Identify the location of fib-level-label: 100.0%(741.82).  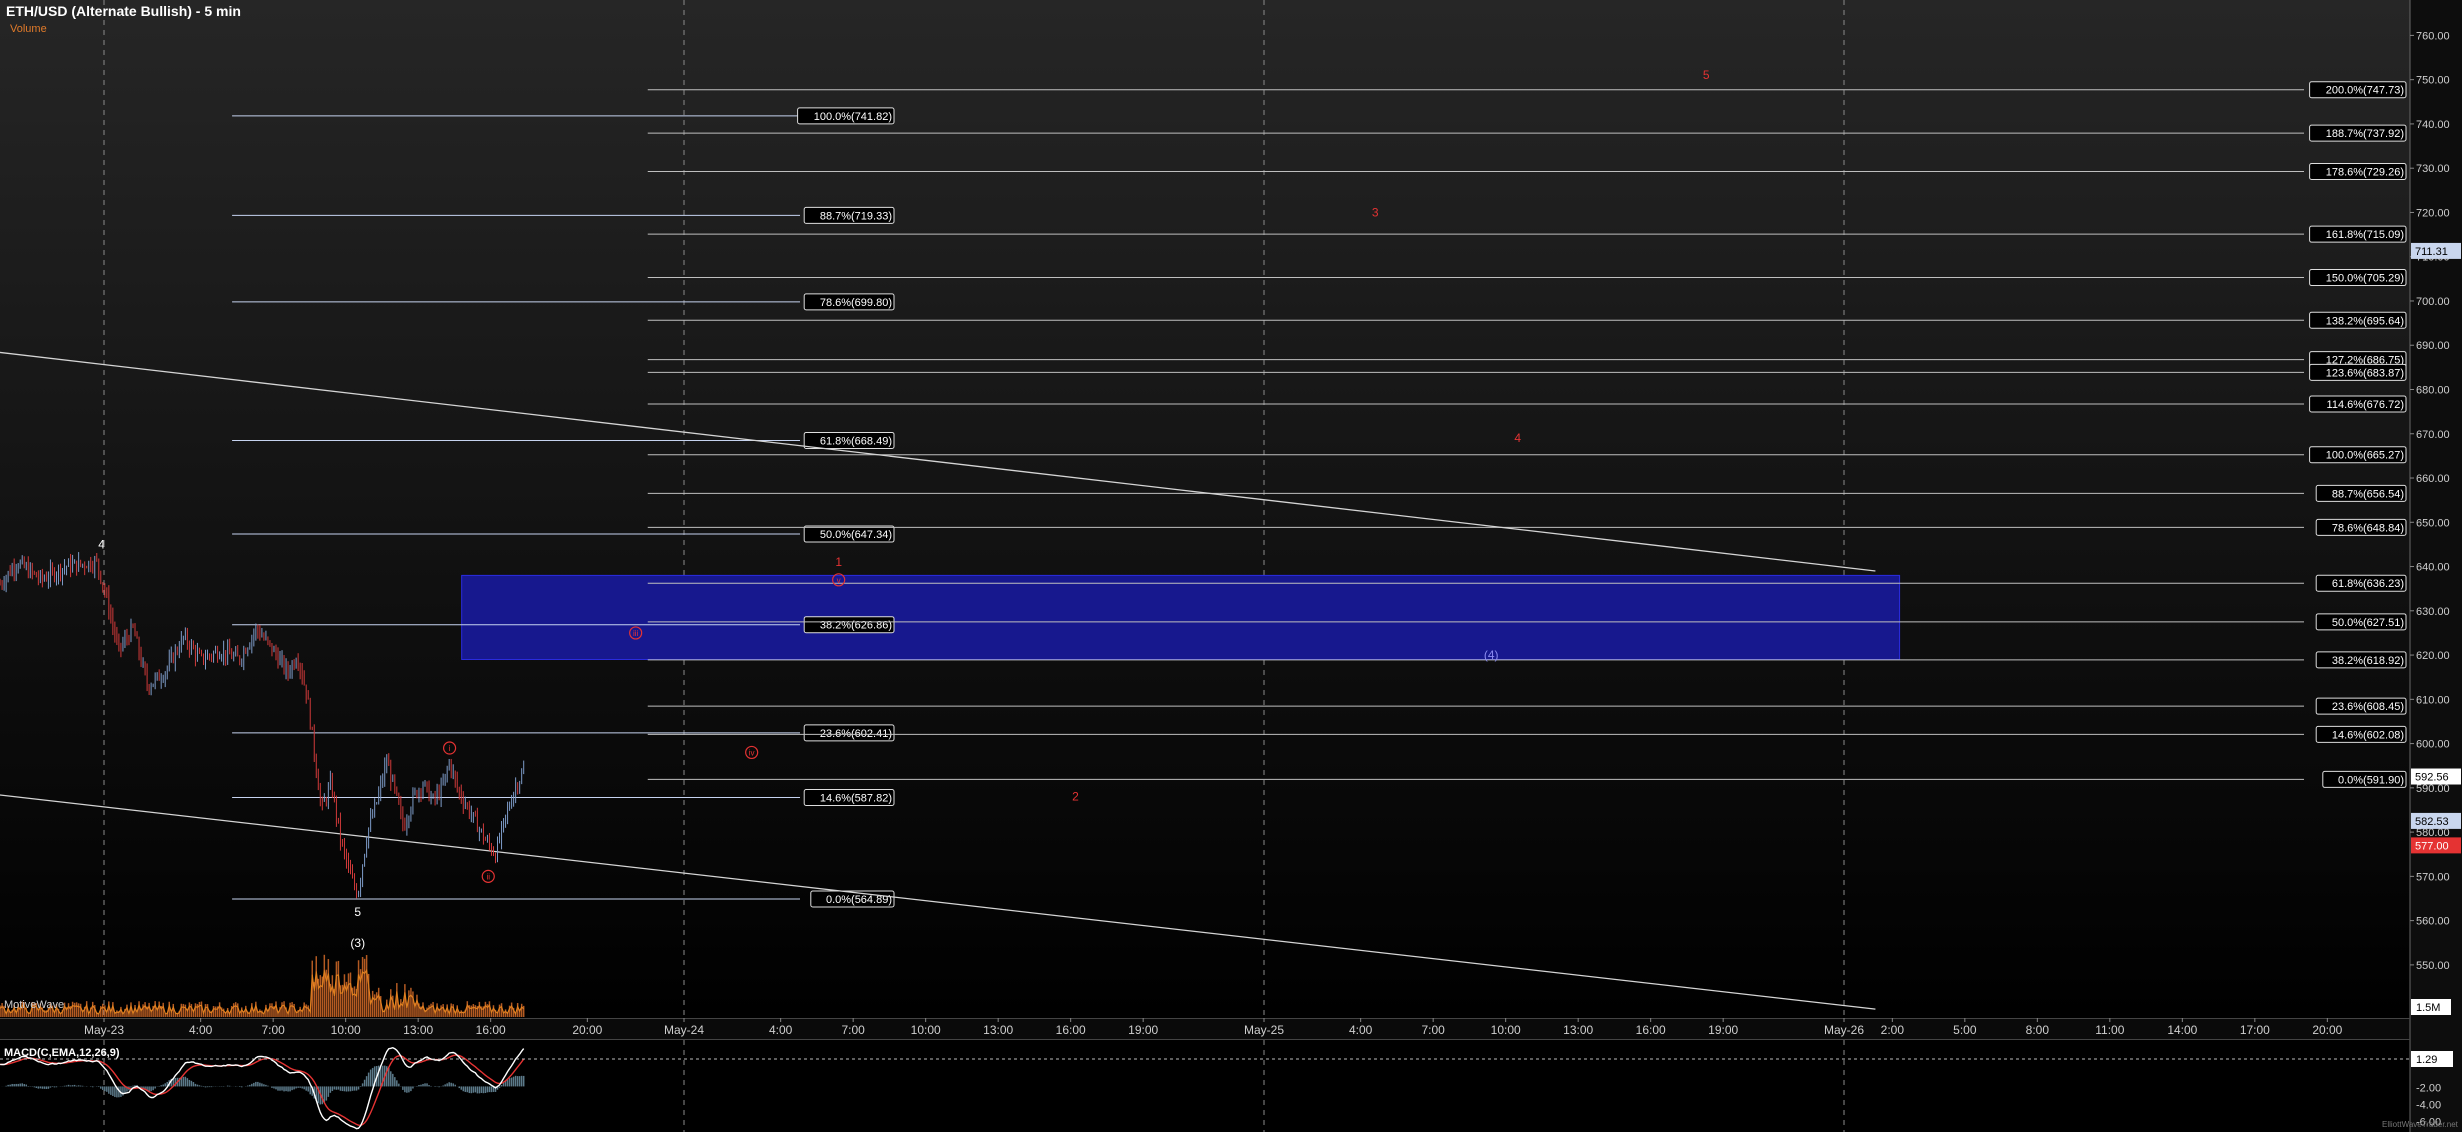
(853, 117).